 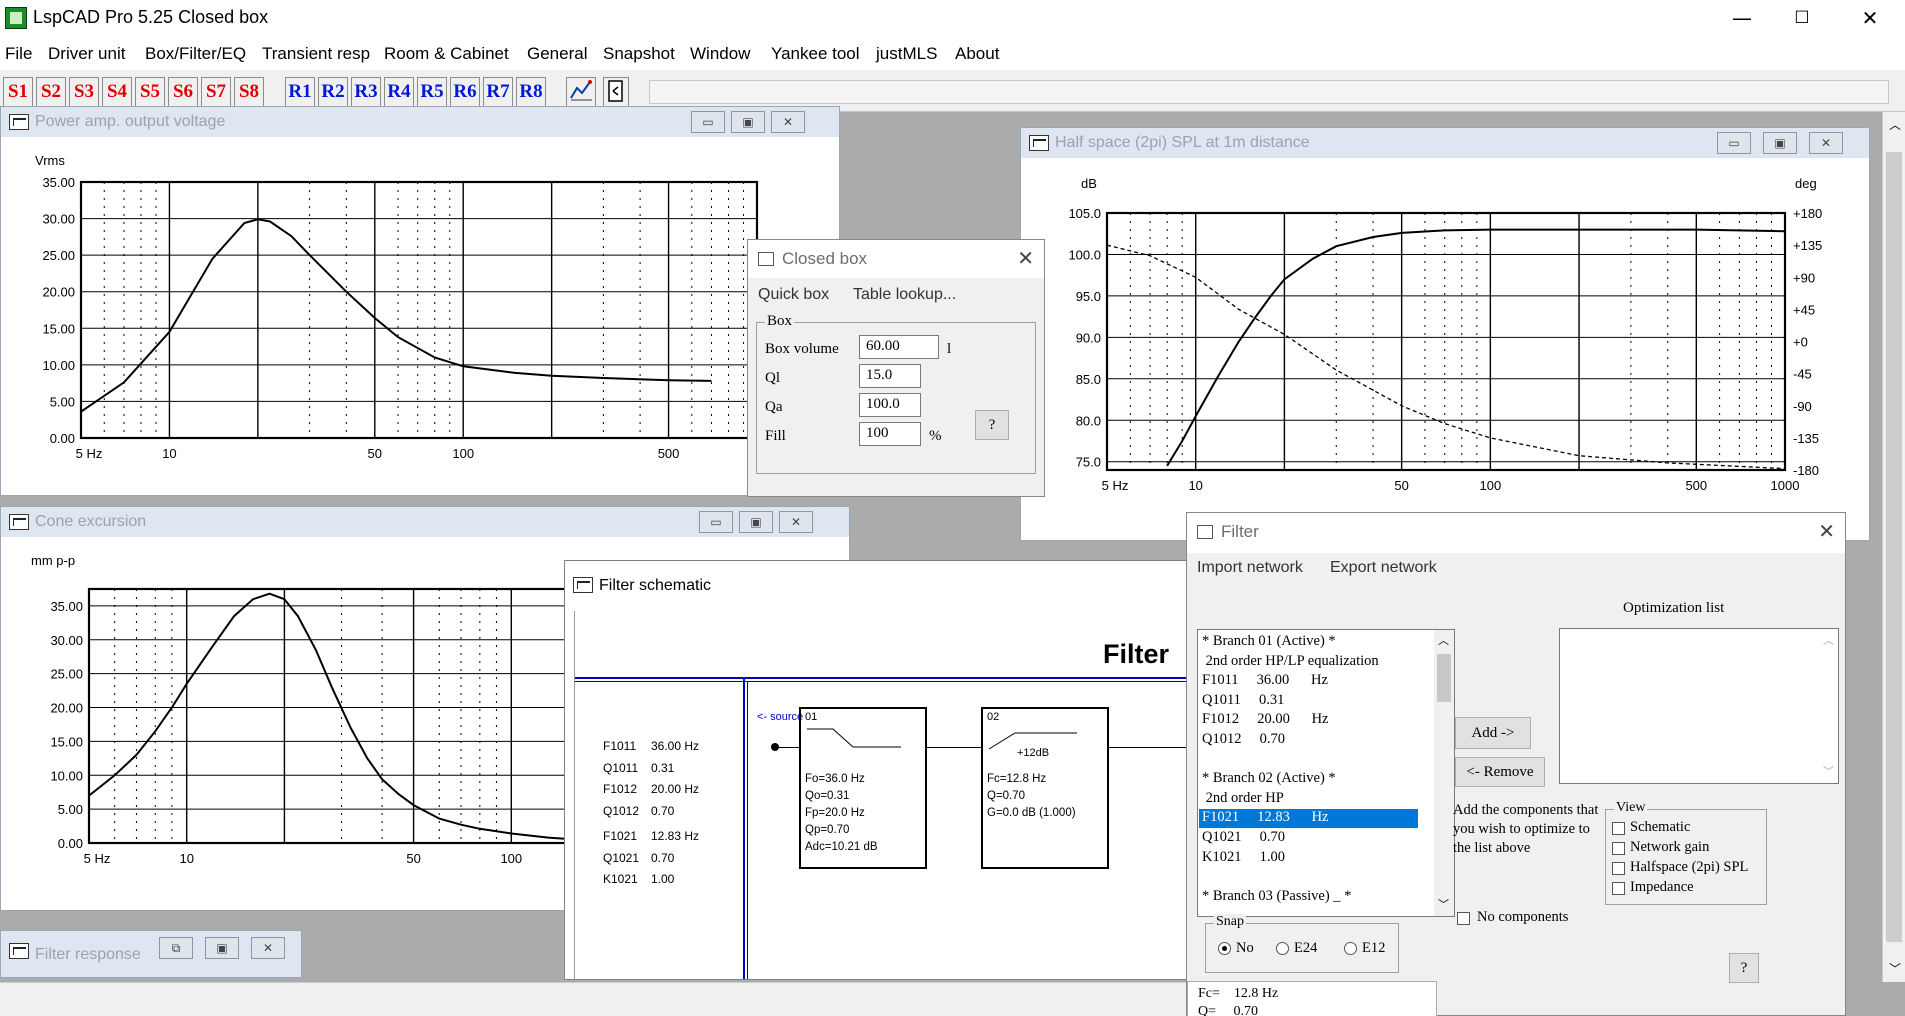 I want to click on branch-list-item: 2nd order HP/LP equalization, so click(x=1290, y=662).